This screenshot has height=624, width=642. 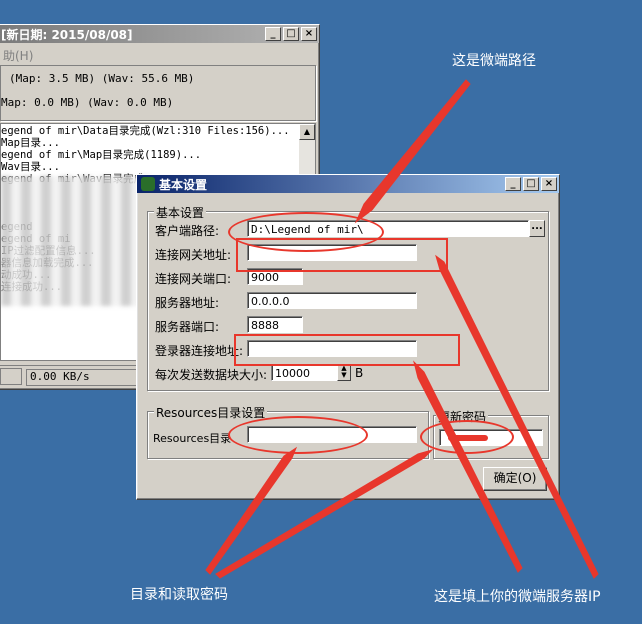 I want to click on close-button: ×, so click(x=309, y=34).